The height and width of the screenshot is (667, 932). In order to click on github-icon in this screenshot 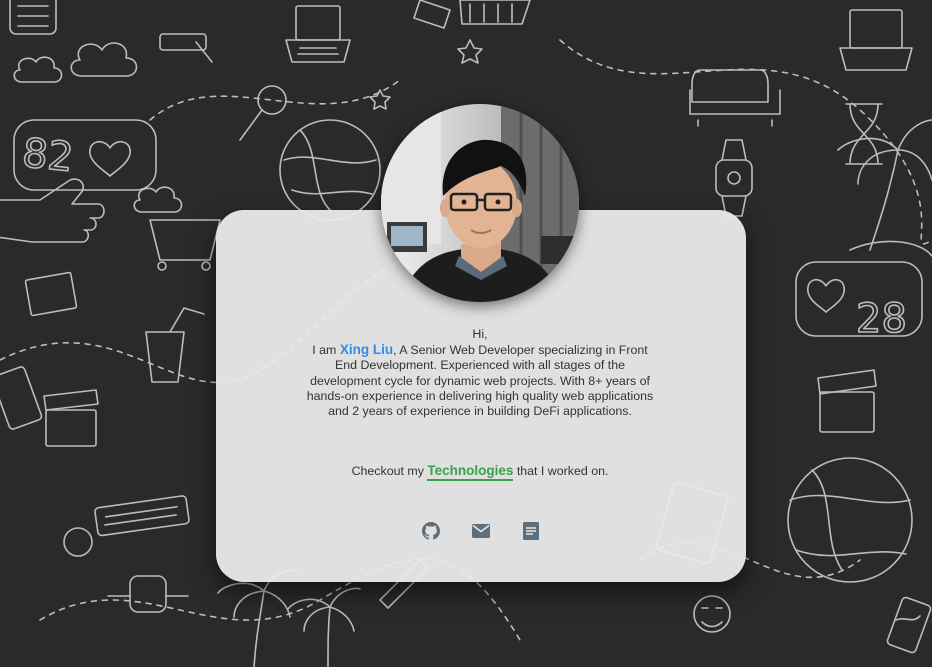, I will do `click(431, 531)`.